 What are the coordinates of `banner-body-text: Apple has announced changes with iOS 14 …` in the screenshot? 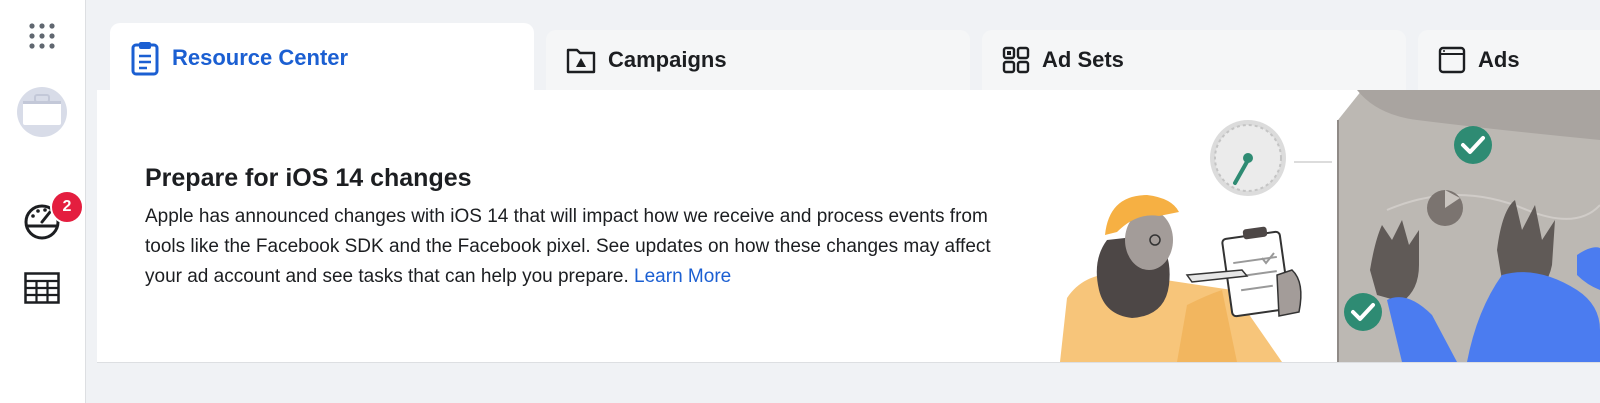 It's located at (568, 246).